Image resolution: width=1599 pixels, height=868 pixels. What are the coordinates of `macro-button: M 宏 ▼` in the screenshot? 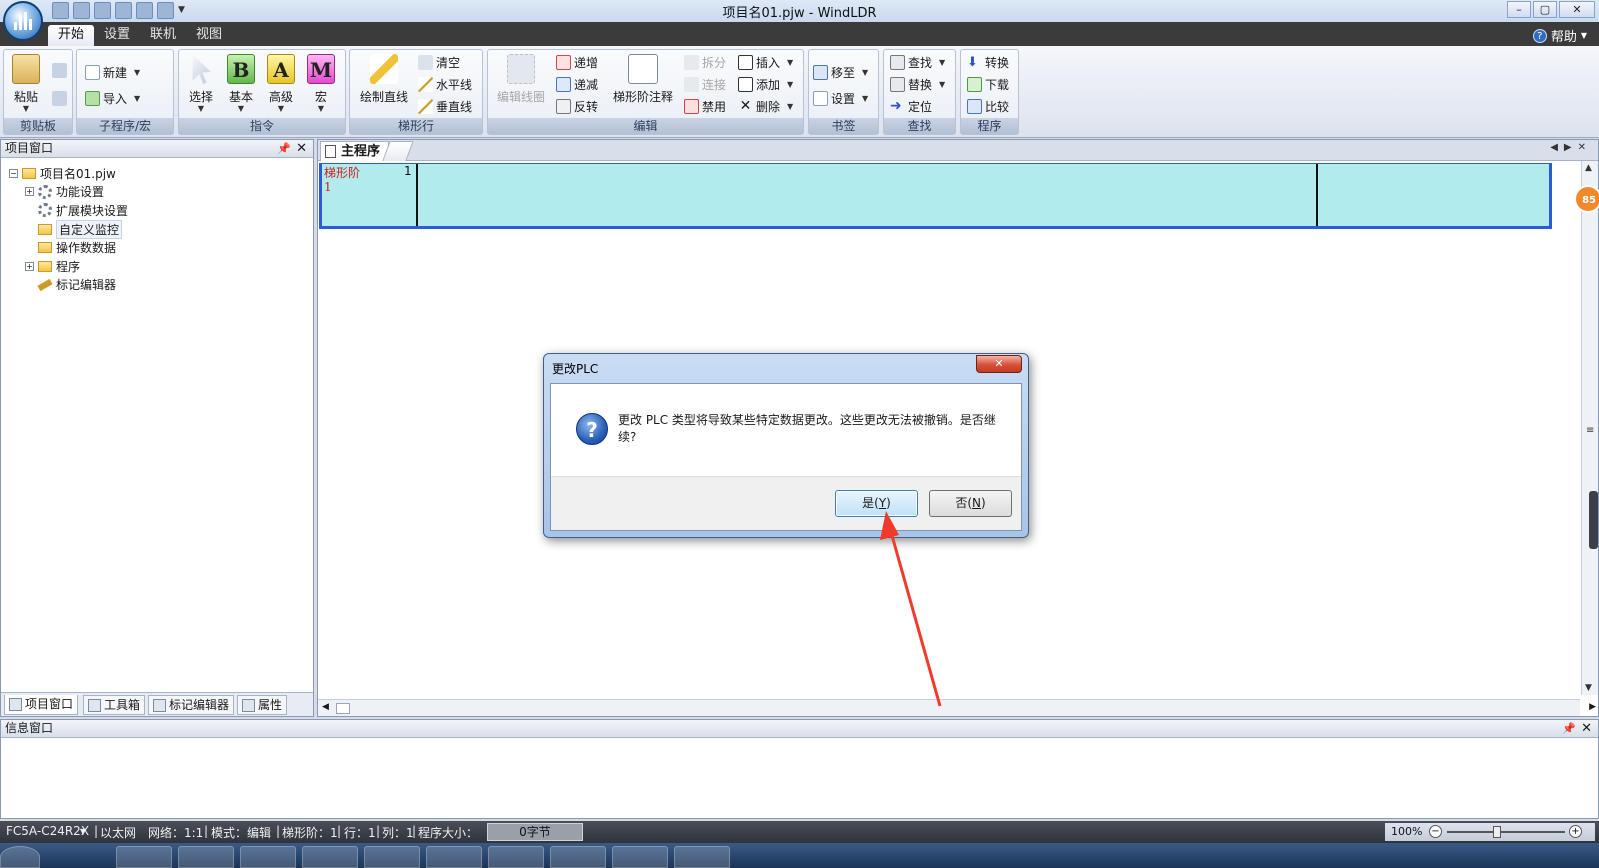 It's located at (321, 85).